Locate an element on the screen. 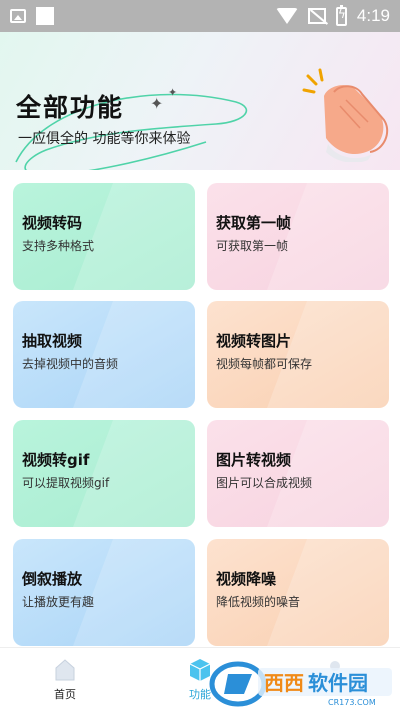 Image resolution: width=400 pixels, height=711 pixels. status-time: 4:19 is located at coordinates (373, 15).